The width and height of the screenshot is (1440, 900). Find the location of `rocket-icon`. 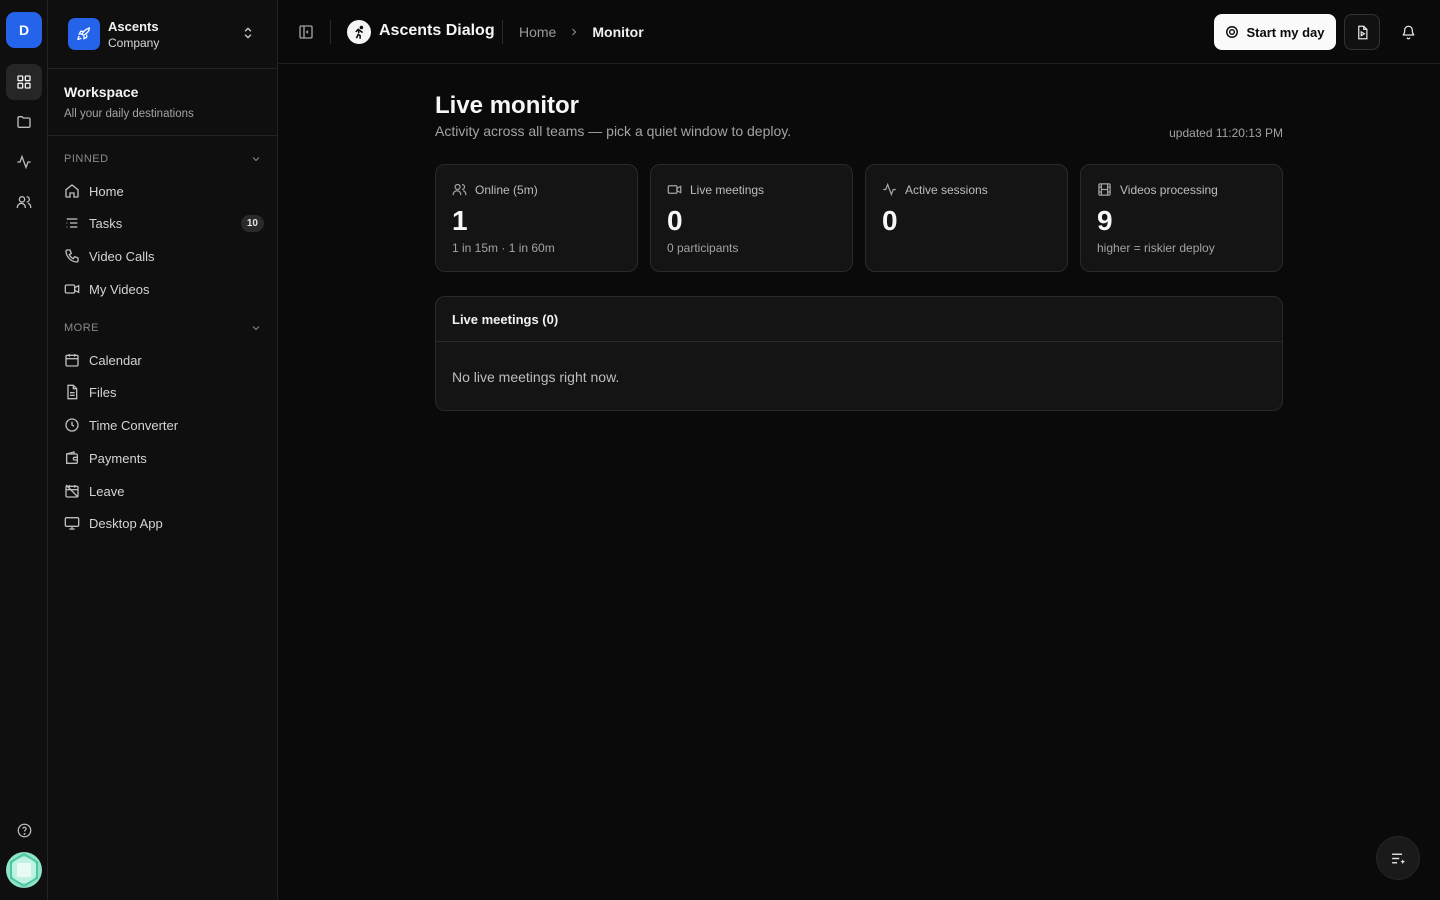

rocket-icon is located at coordinates (84, 34).